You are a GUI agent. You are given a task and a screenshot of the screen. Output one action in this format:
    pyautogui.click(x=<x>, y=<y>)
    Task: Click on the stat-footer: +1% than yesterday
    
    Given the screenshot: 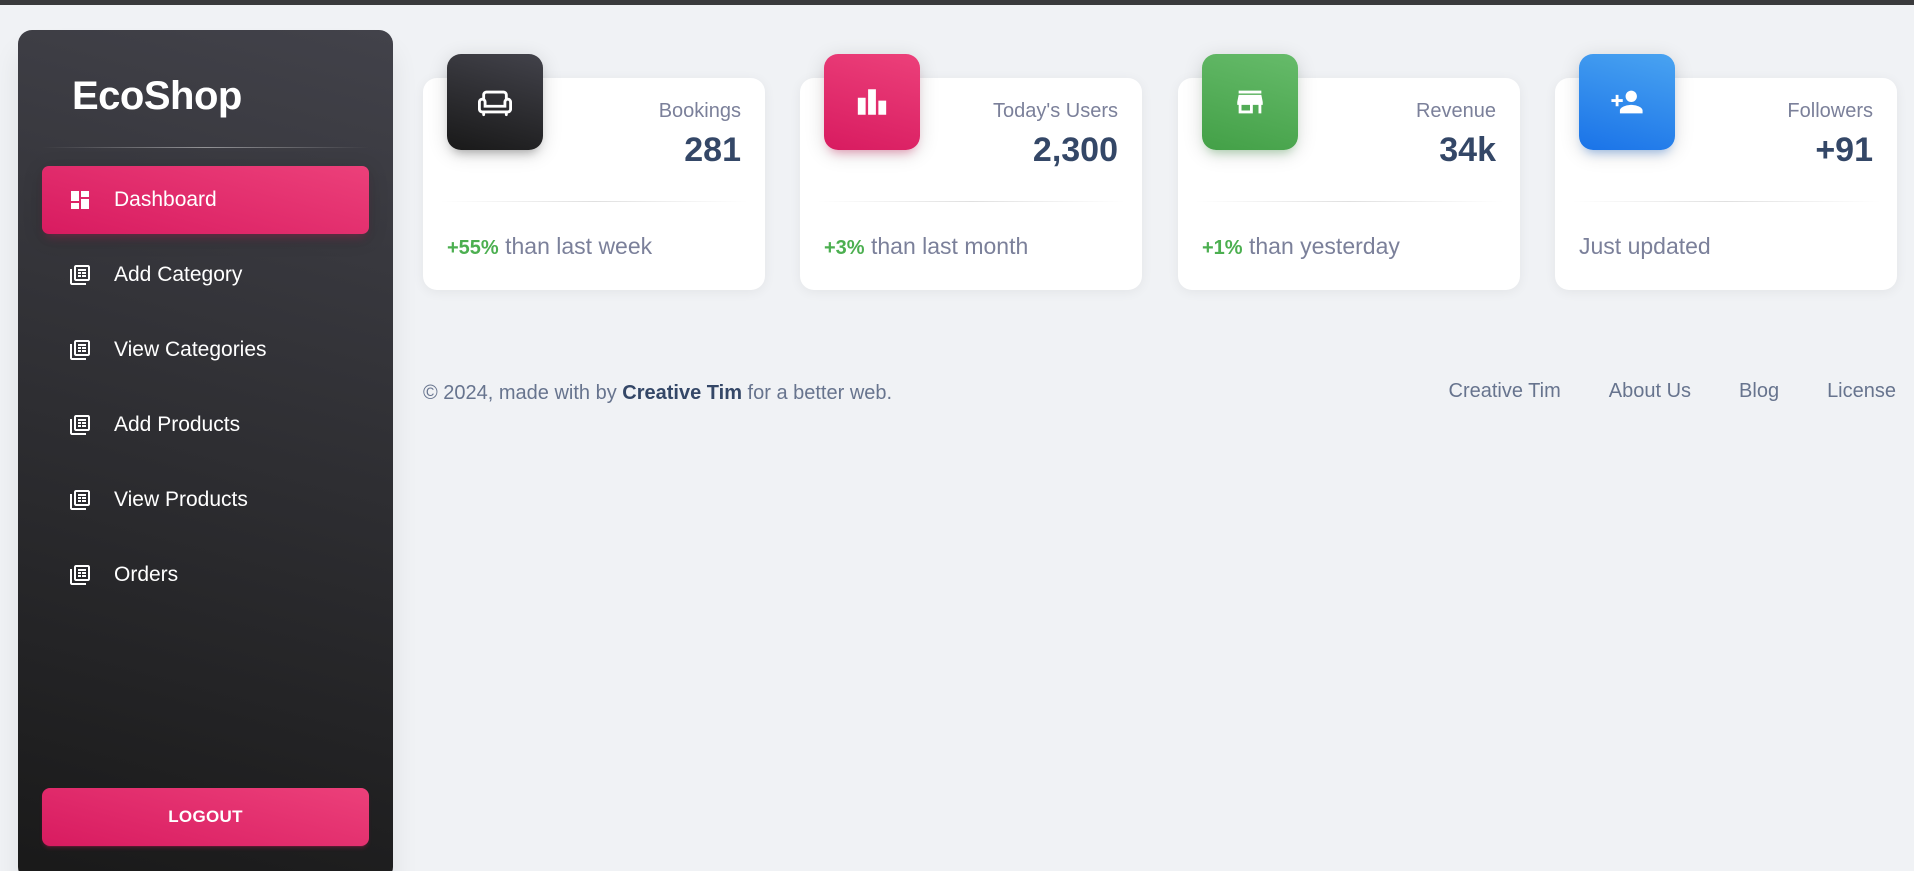 What is the action you would take?
    pyautogui.click(x=1301, y=246)
    